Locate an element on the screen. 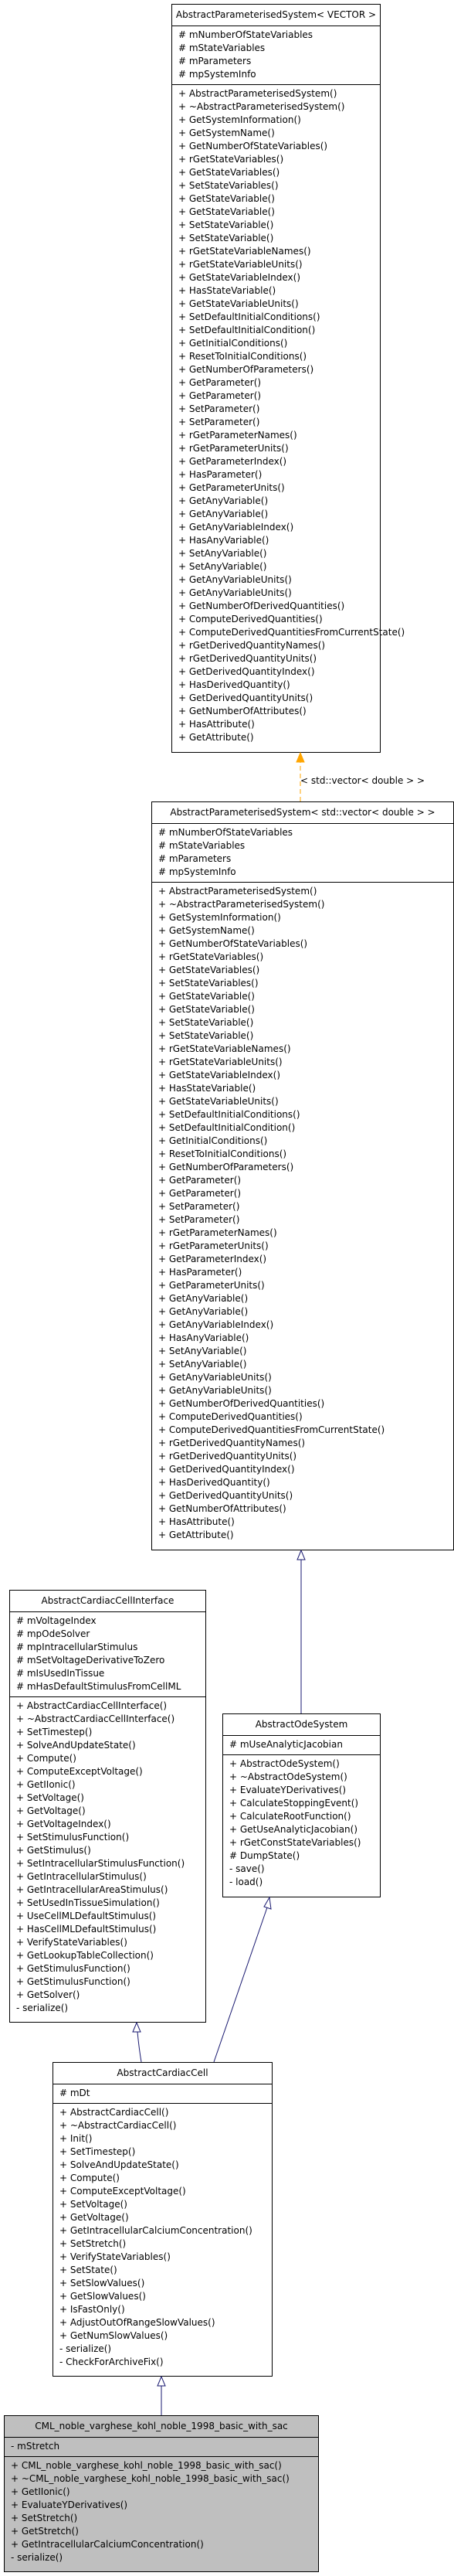 Image resolution: width=454 pixels, height=2576 pixels. cml-to-cell-arrowhead-icon is located at coordinates (161, 2381).